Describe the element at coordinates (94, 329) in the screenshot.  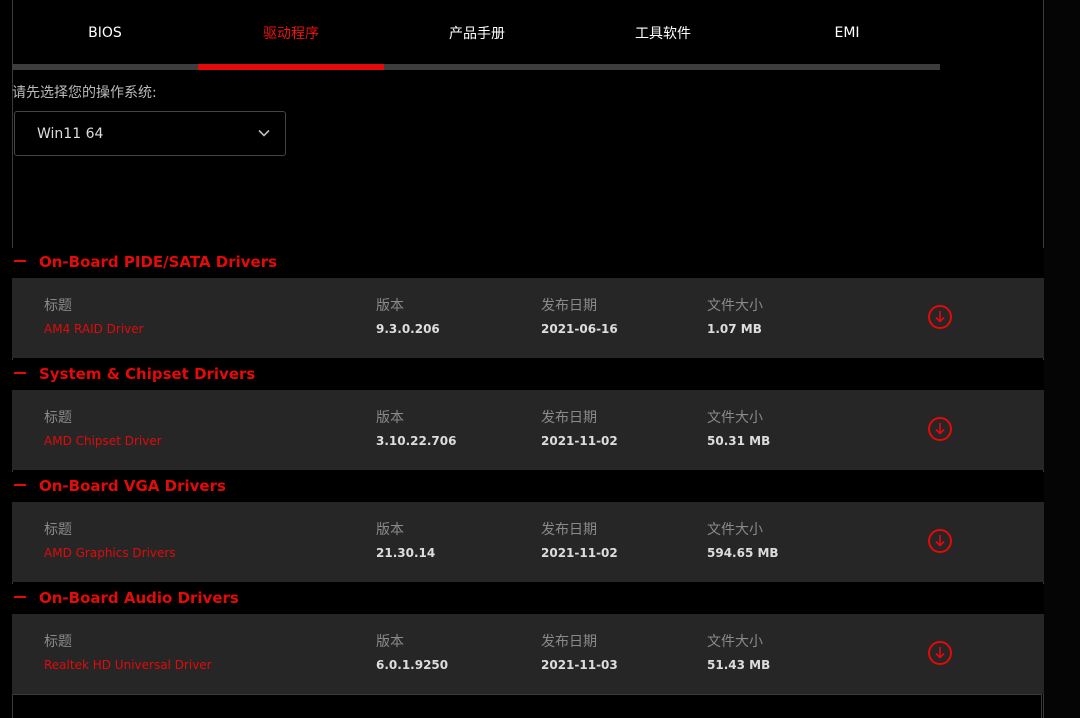
I see `driver-title-link: AM4 RAID Driver` at that location.